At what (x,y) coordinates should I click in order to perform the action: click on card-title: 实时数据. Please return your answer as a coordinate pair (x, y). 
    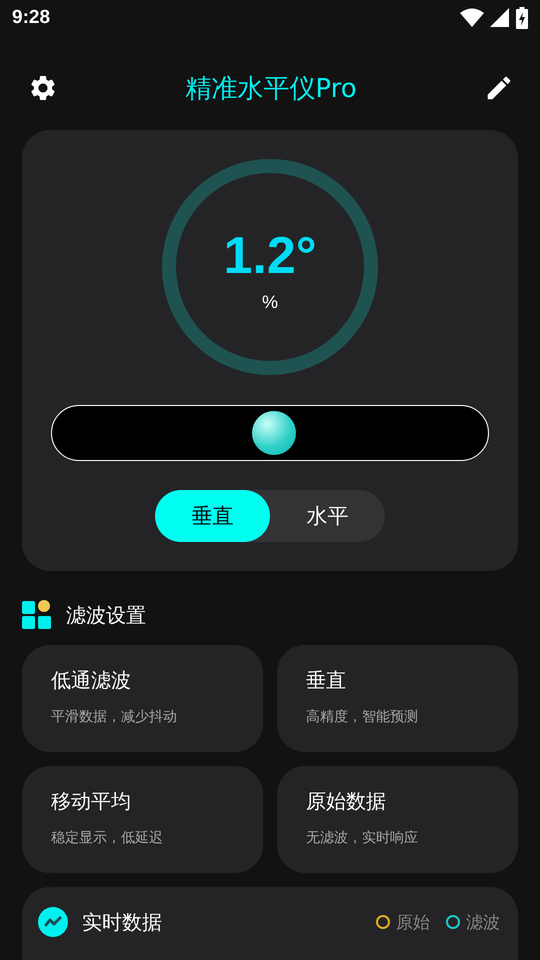
    Looking at the image, I should click on (122, 922).